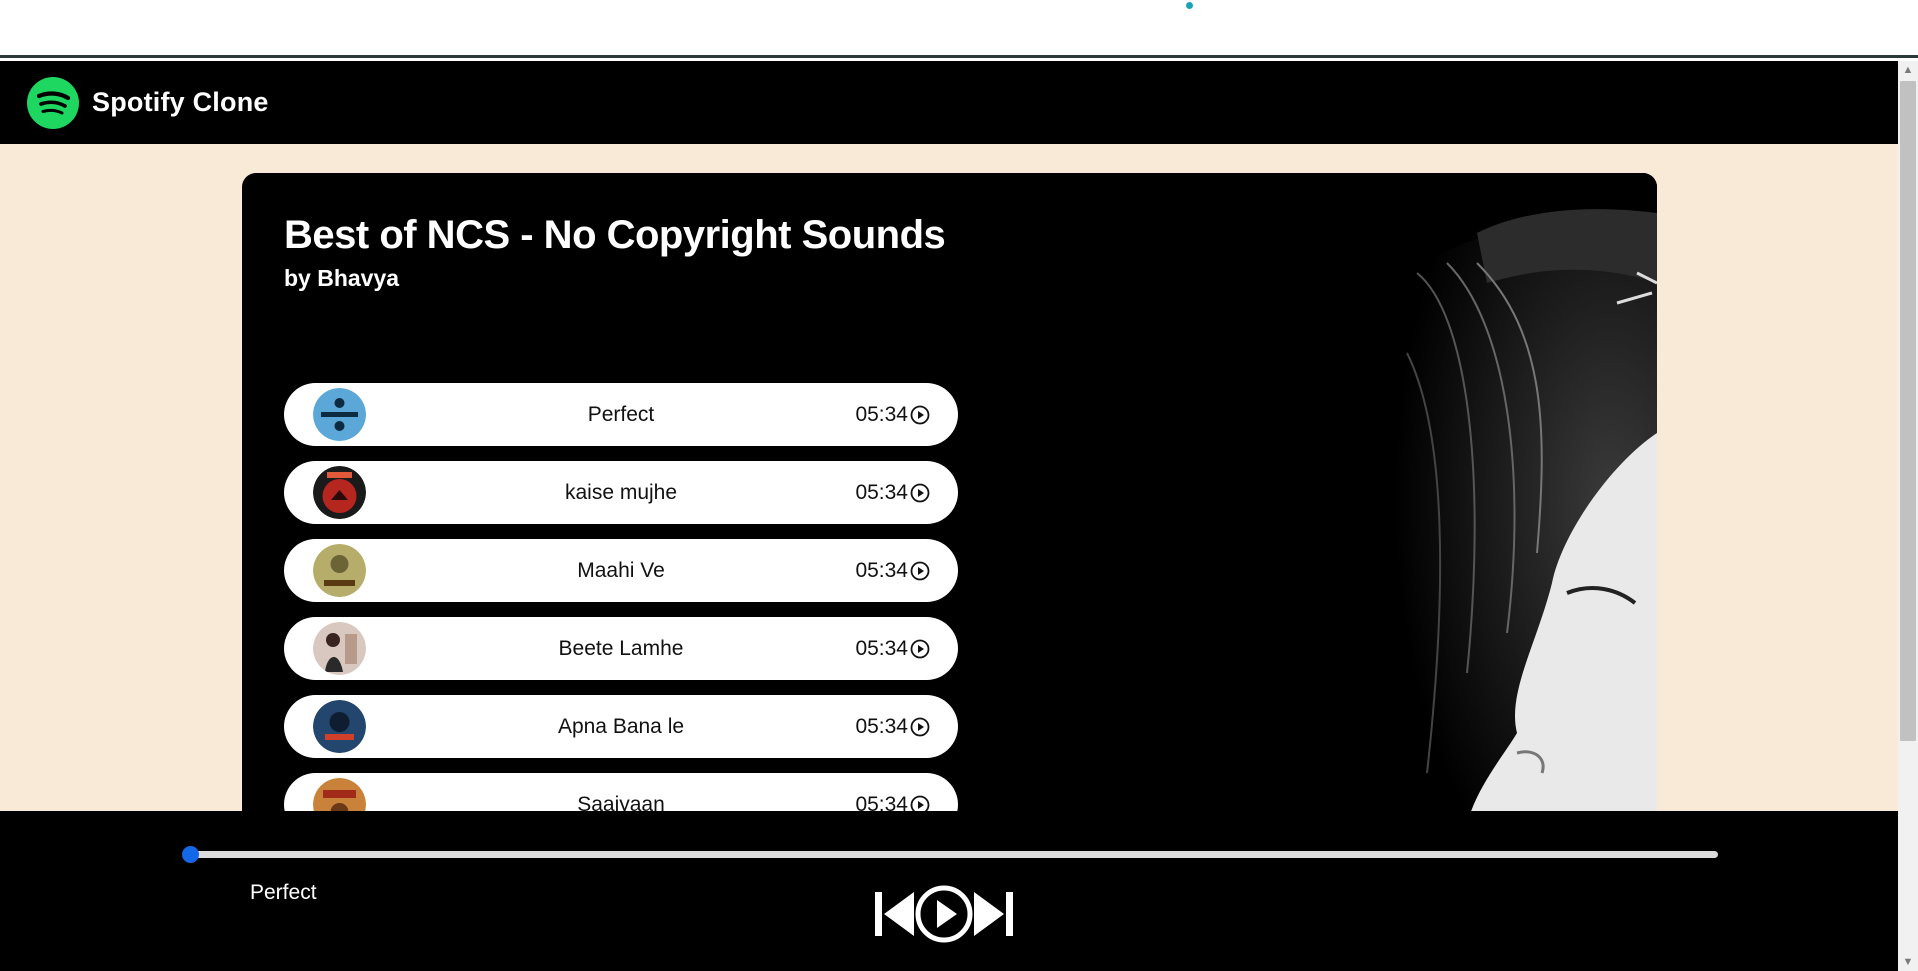 This screenshot has width=1918, height=971. I want to click on progress-thumb, so click(190, 854).